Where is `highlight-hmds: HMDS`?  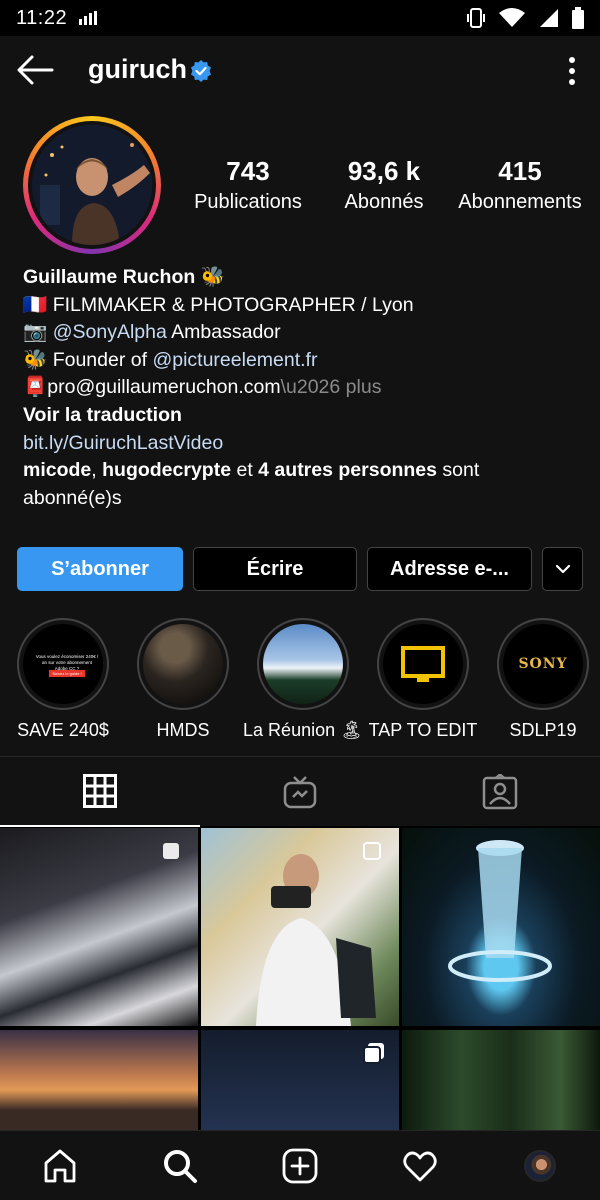 highlight-hmds: HMDS is located at coordinates (183, 679).